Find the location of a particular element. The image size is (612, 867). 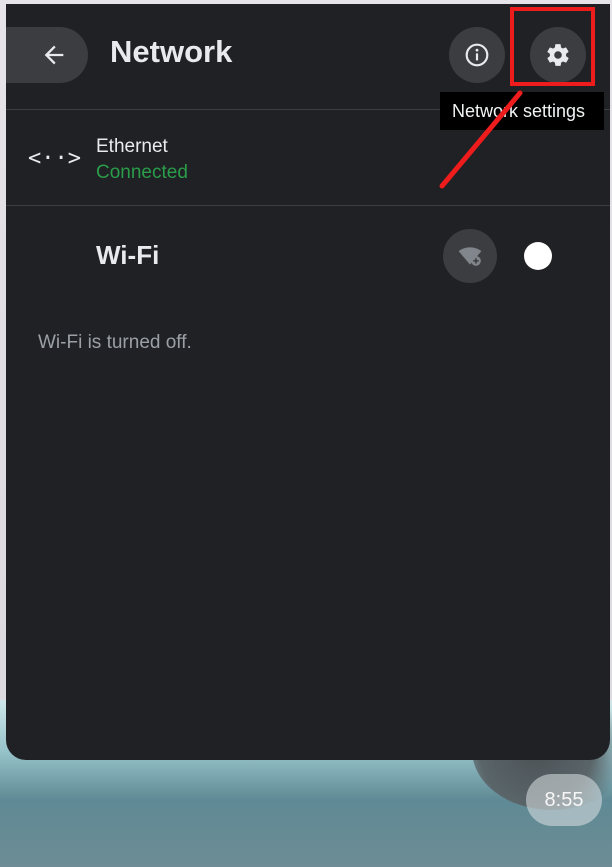

ethernet-icon: <··> is located at coordinates (54, 158).